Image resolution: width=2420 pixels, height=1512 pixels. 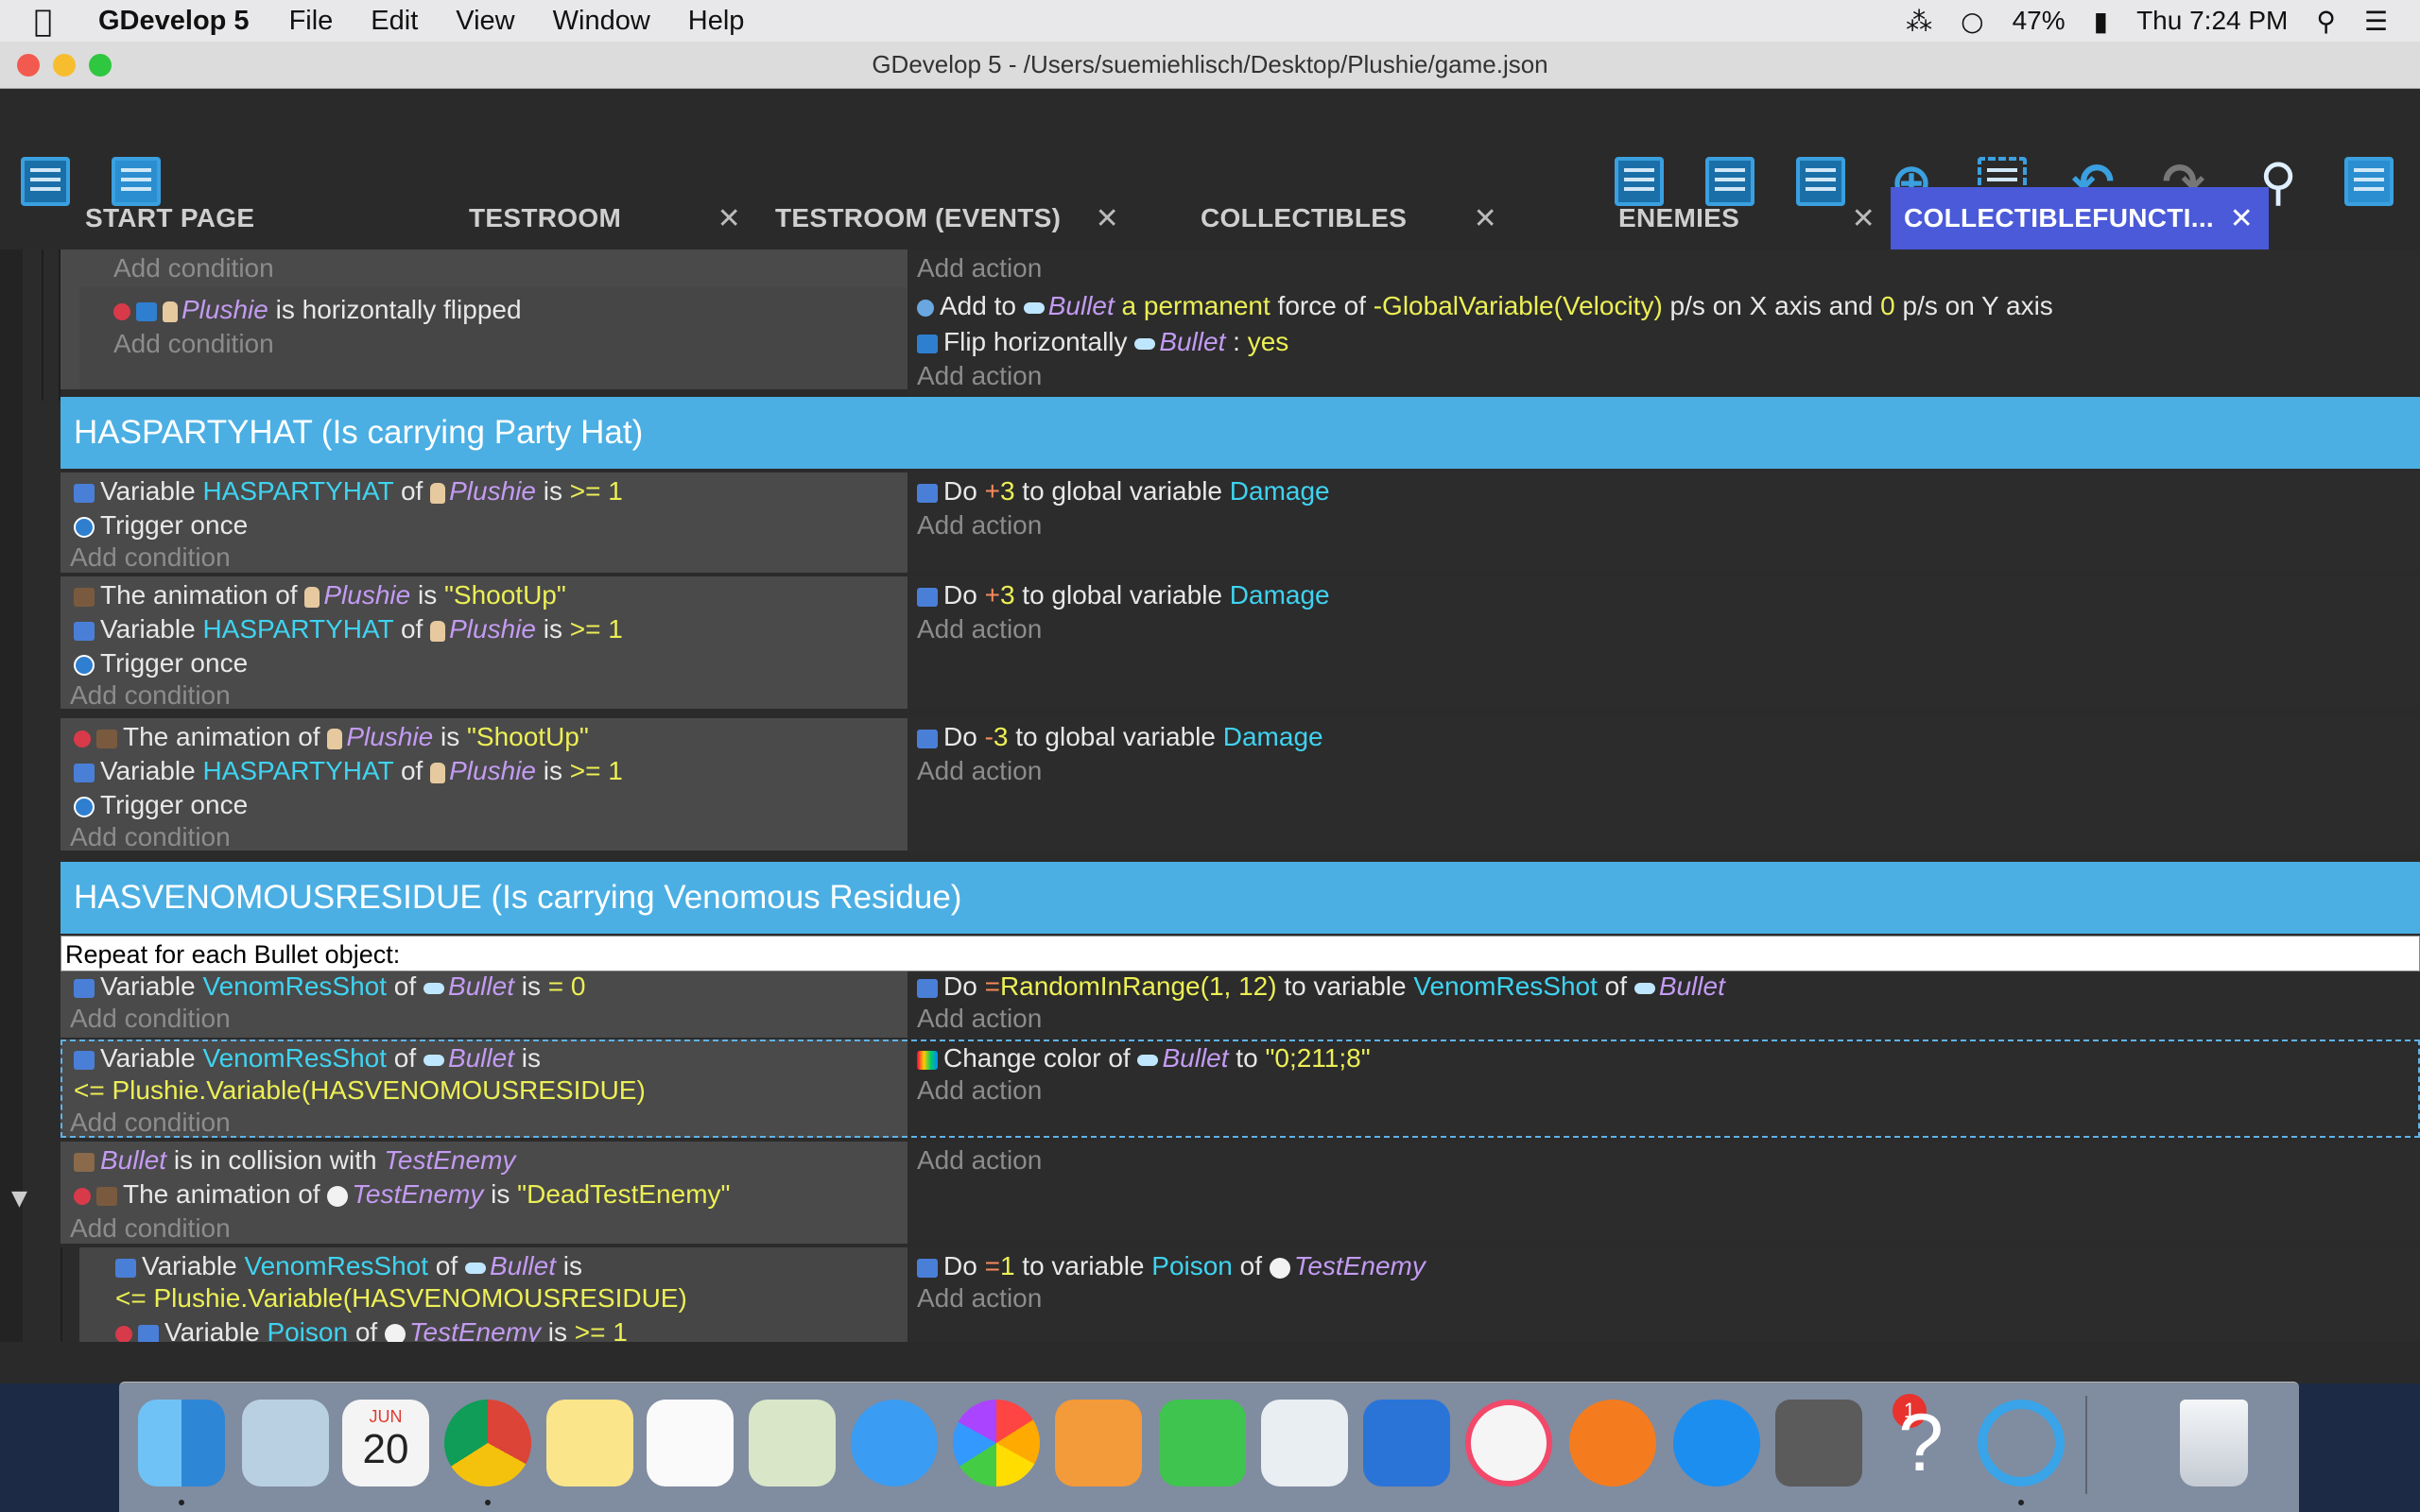 What do you see at coordinates (371, 1328) in the screenshot?
I see `condition-variable-inverted: Variable Poison of TestEnemy is >= 1` at bounding box center [371, 1328].